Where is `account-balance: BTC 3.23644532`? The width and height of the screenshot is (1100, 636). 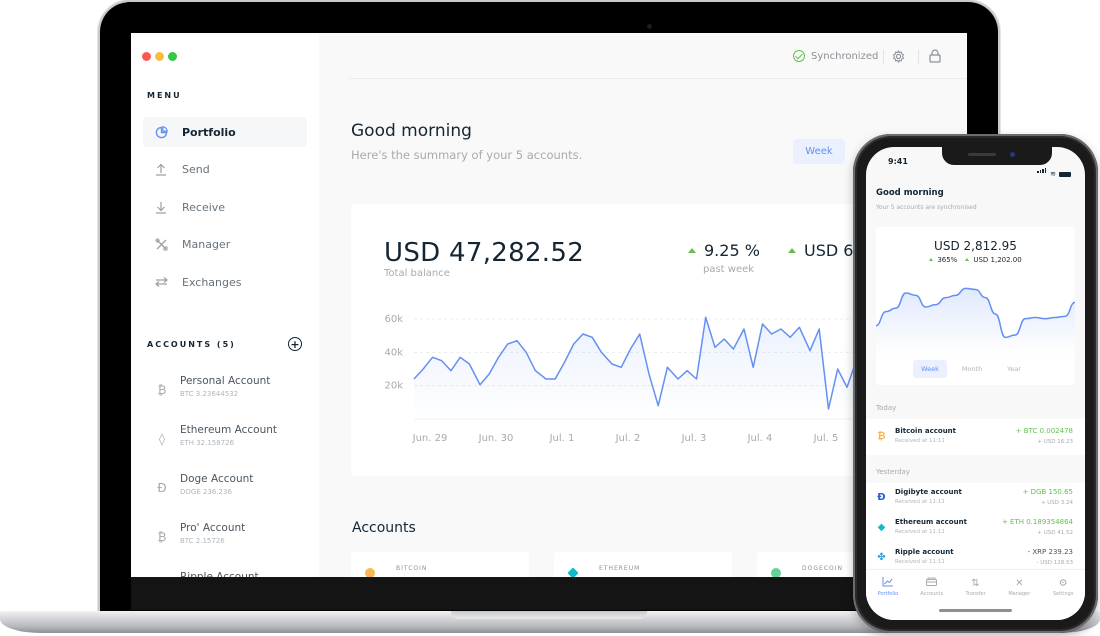
account-balance: BTC 3.23644532 is located at coordinates (209, 394).